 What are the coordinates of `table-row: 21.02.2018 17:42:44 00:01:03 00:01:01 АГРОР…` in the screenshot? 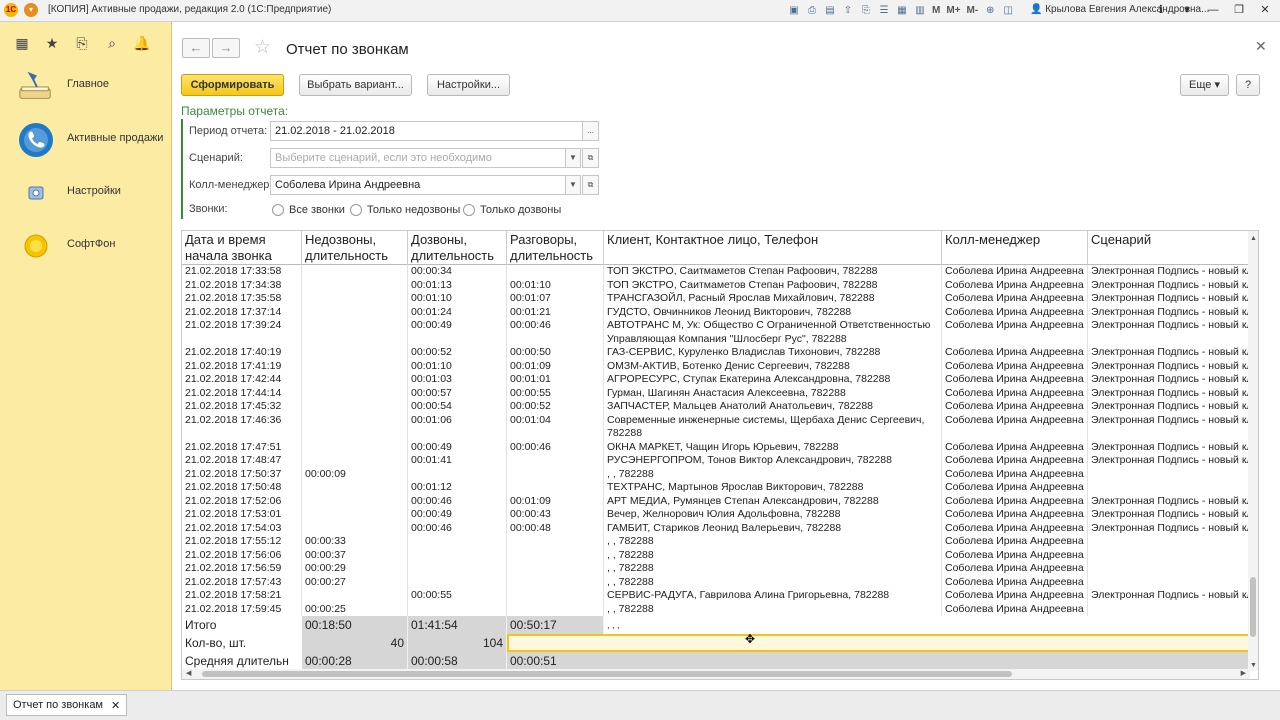 It's located at (716, 380).